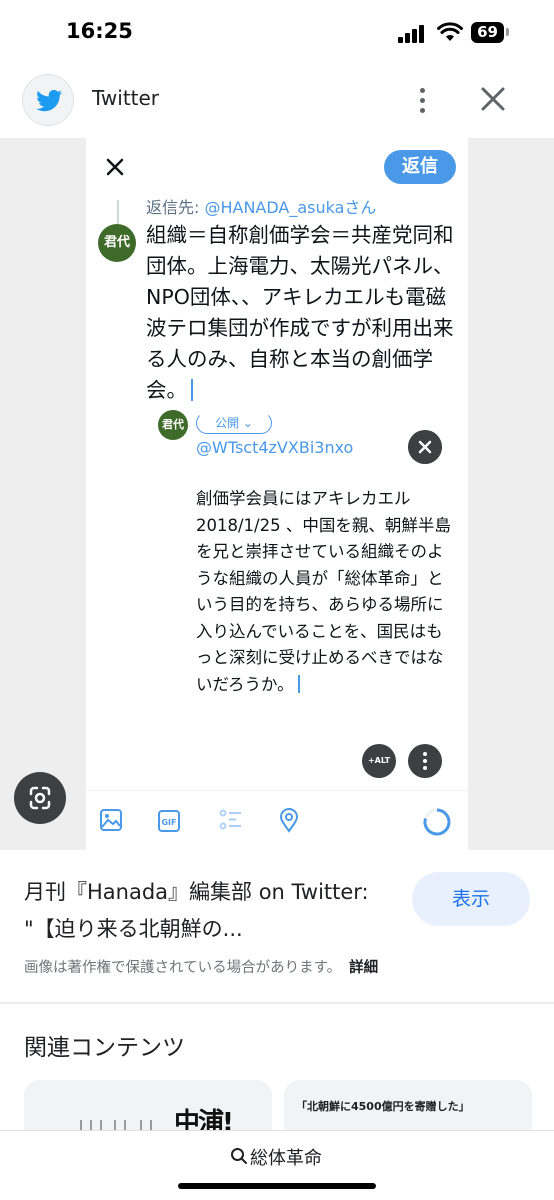  What do you see at coordinates (277, 100) in the screenshot?
I see `viewer-header: Twitter` at bounding box center [277, 100].